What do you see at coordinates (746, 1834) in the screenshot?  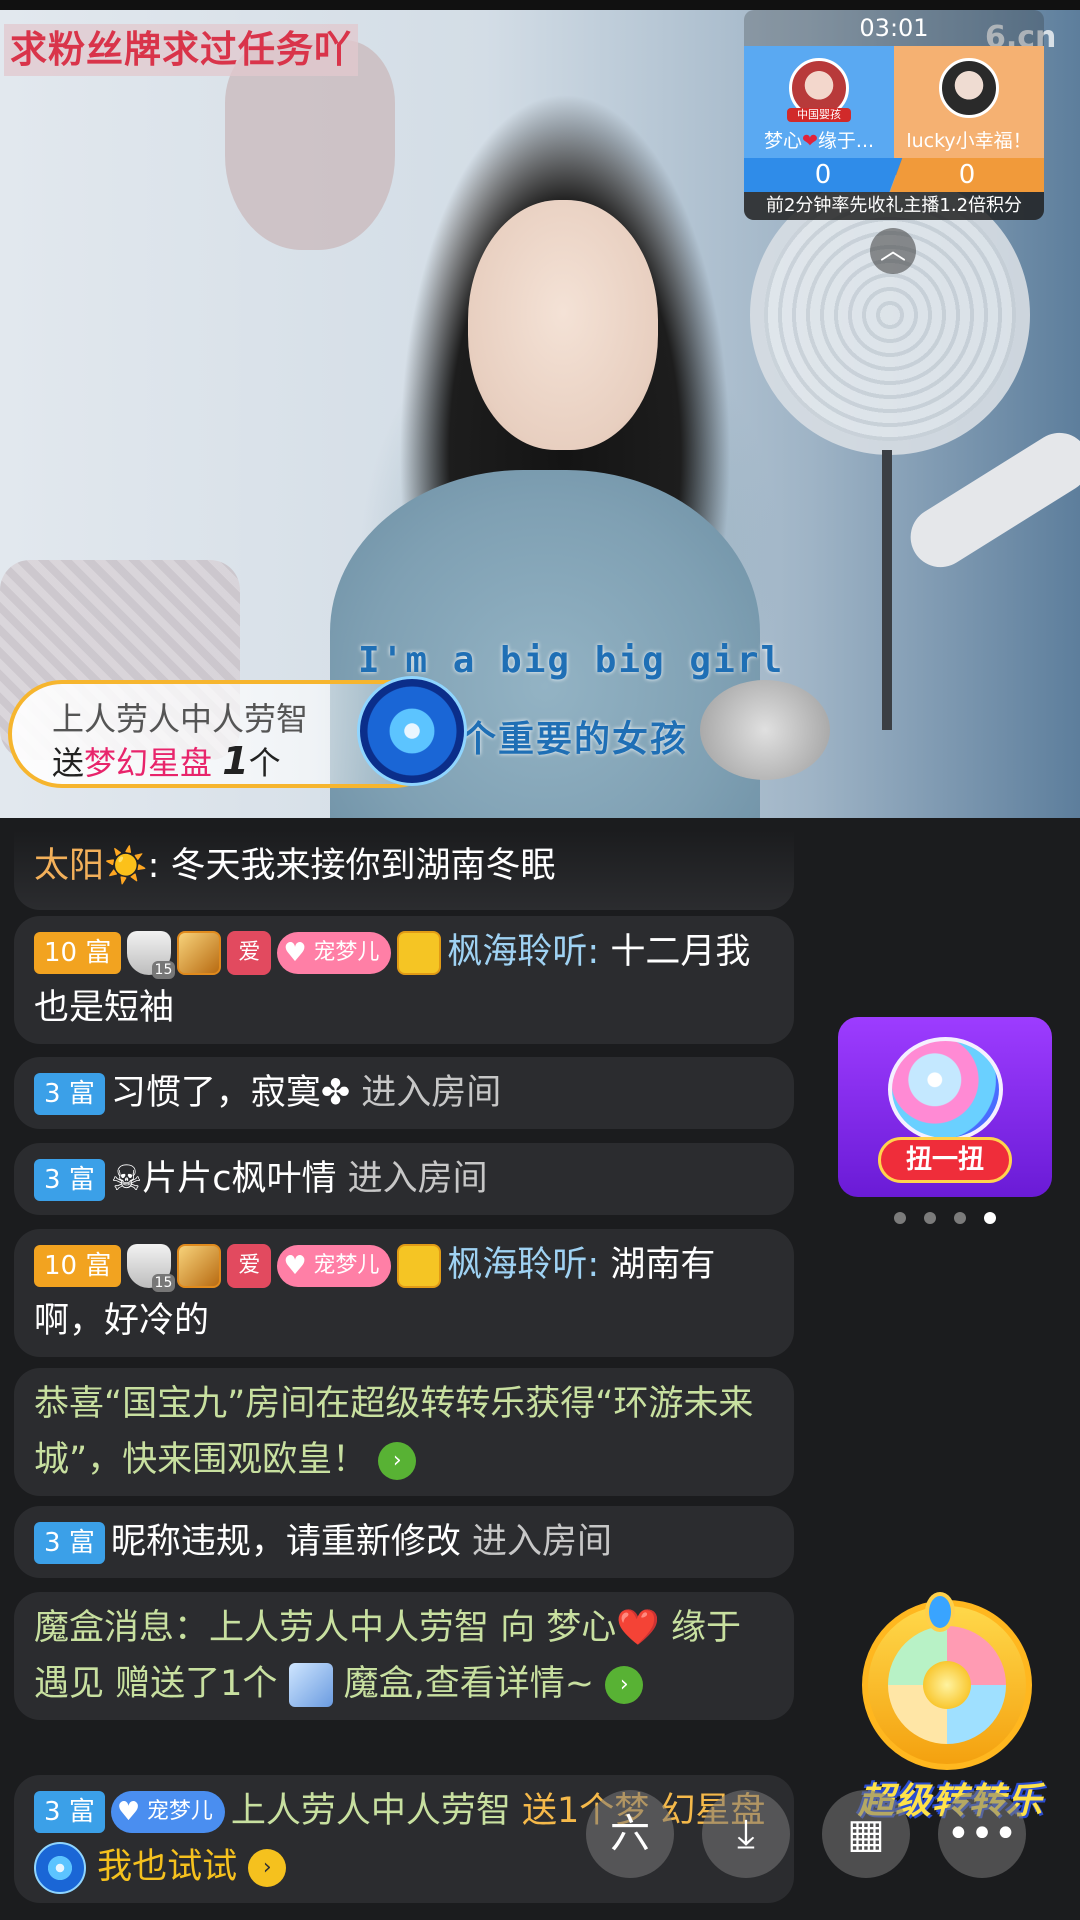 I see `download-icon: ⤓` at bounding box center [746, 1834].